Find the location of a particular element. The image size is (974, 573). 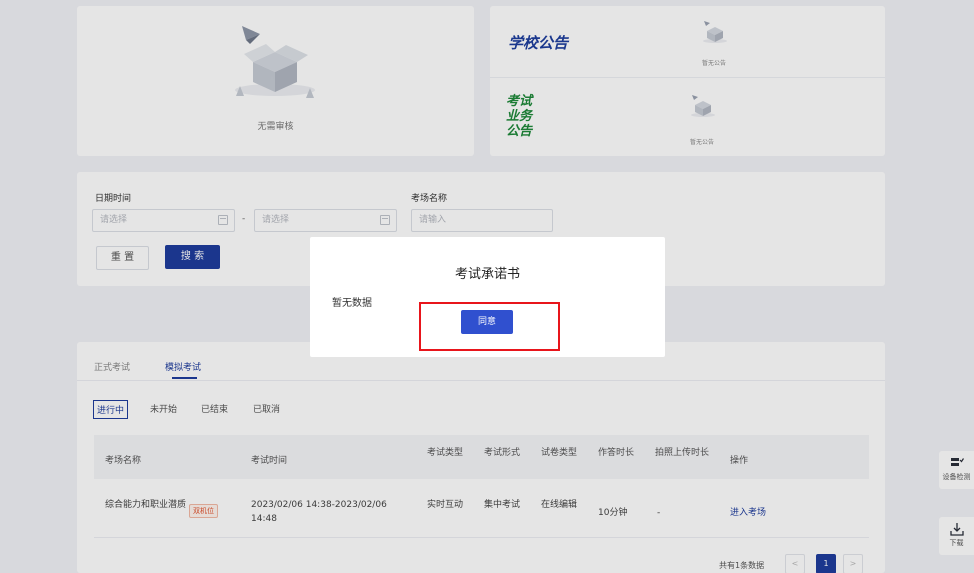

dialog-empty-text: 暂无数据 is located at coordinates (352, 303).